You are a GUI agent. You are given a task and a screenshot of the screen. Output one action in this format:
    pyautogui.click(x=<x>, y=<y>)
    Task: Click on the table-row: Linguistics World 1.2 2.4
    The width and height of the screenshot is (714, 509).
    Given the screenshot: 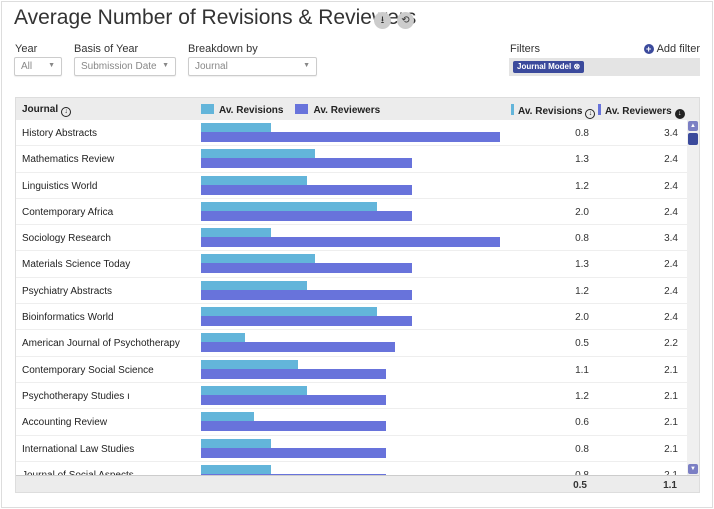 What is the action you would take?
    pyautogui.click(x=351, y=186)
    